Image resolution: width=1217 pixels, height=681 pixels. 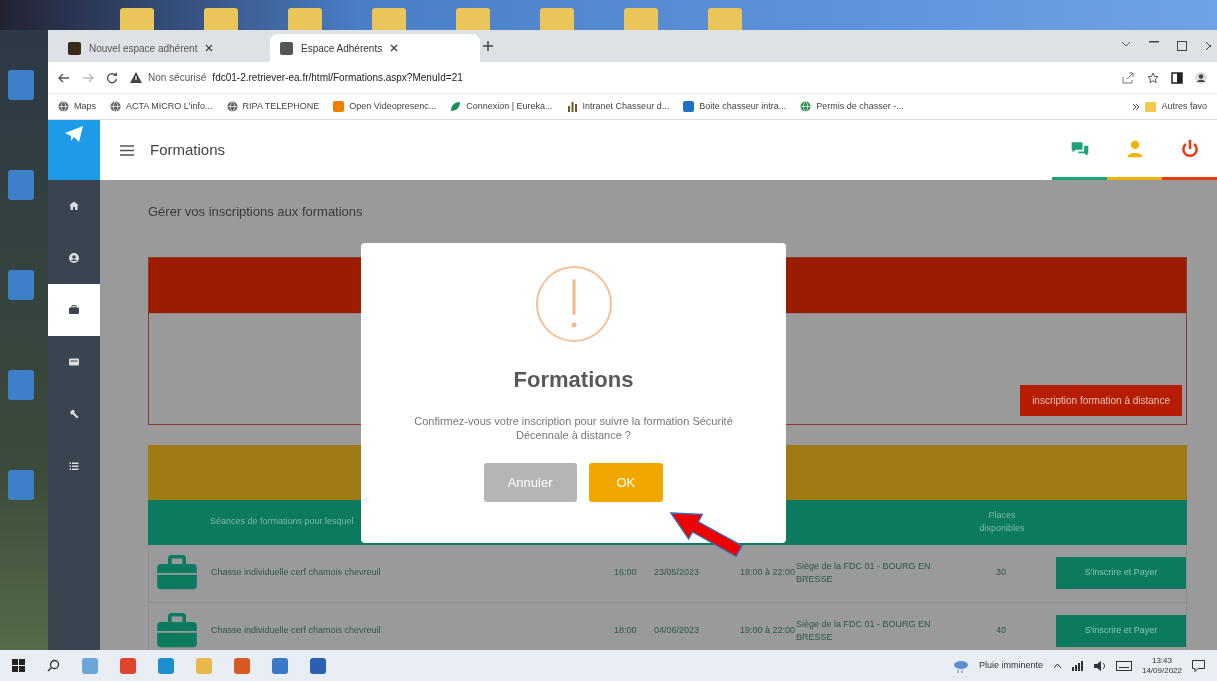 What do you see at coordinates (626, 631) in the screenshot?
I see `table-cell-text: 18:00` at bounding box center [626, 631].